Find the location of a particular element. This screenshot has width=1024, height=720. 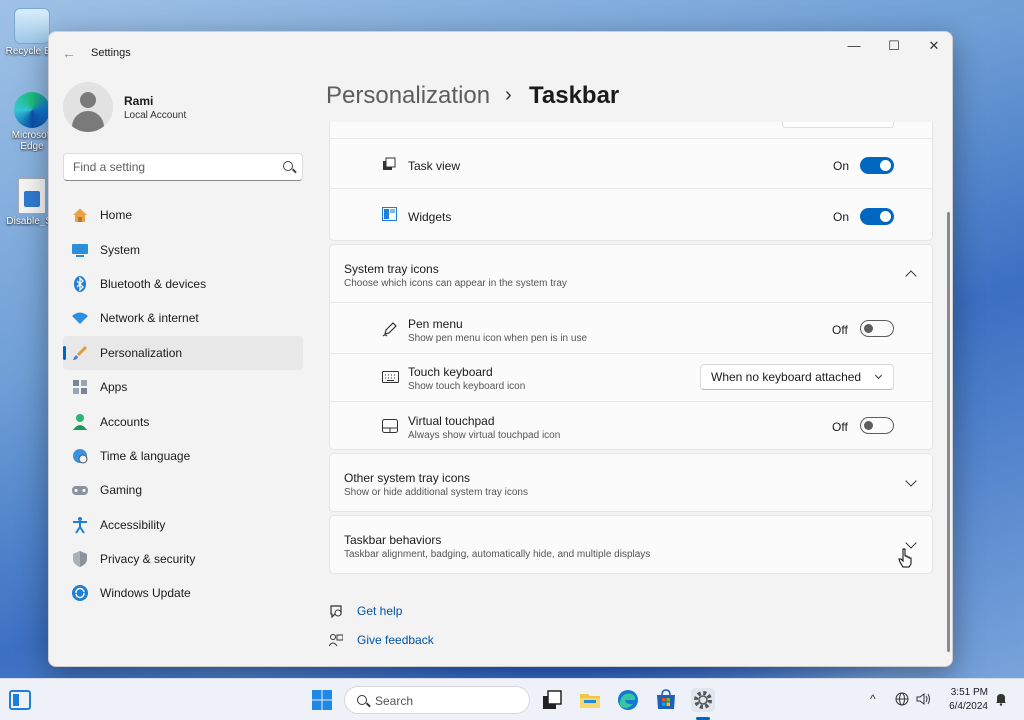

widgets-label: Widgets is located at coordinates (430, 217).